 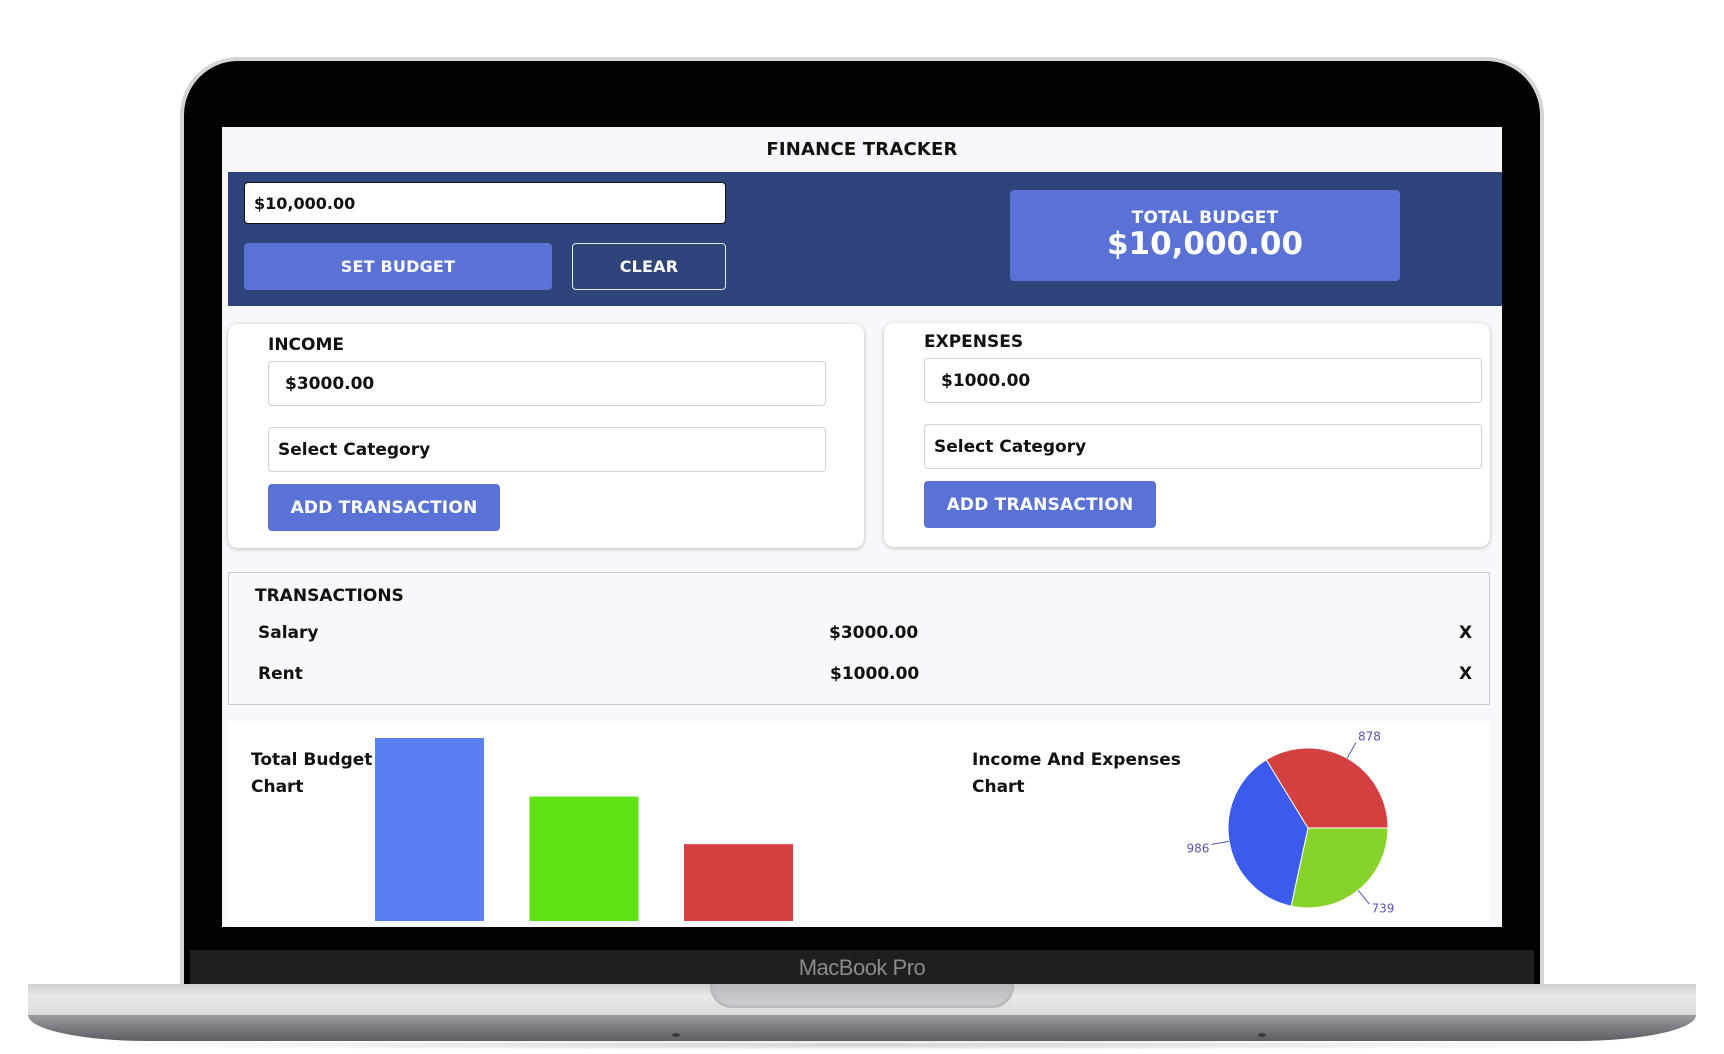 I want to click on income-expenses-pie-chart: 739 986 878, so click(x=1290, y=823).